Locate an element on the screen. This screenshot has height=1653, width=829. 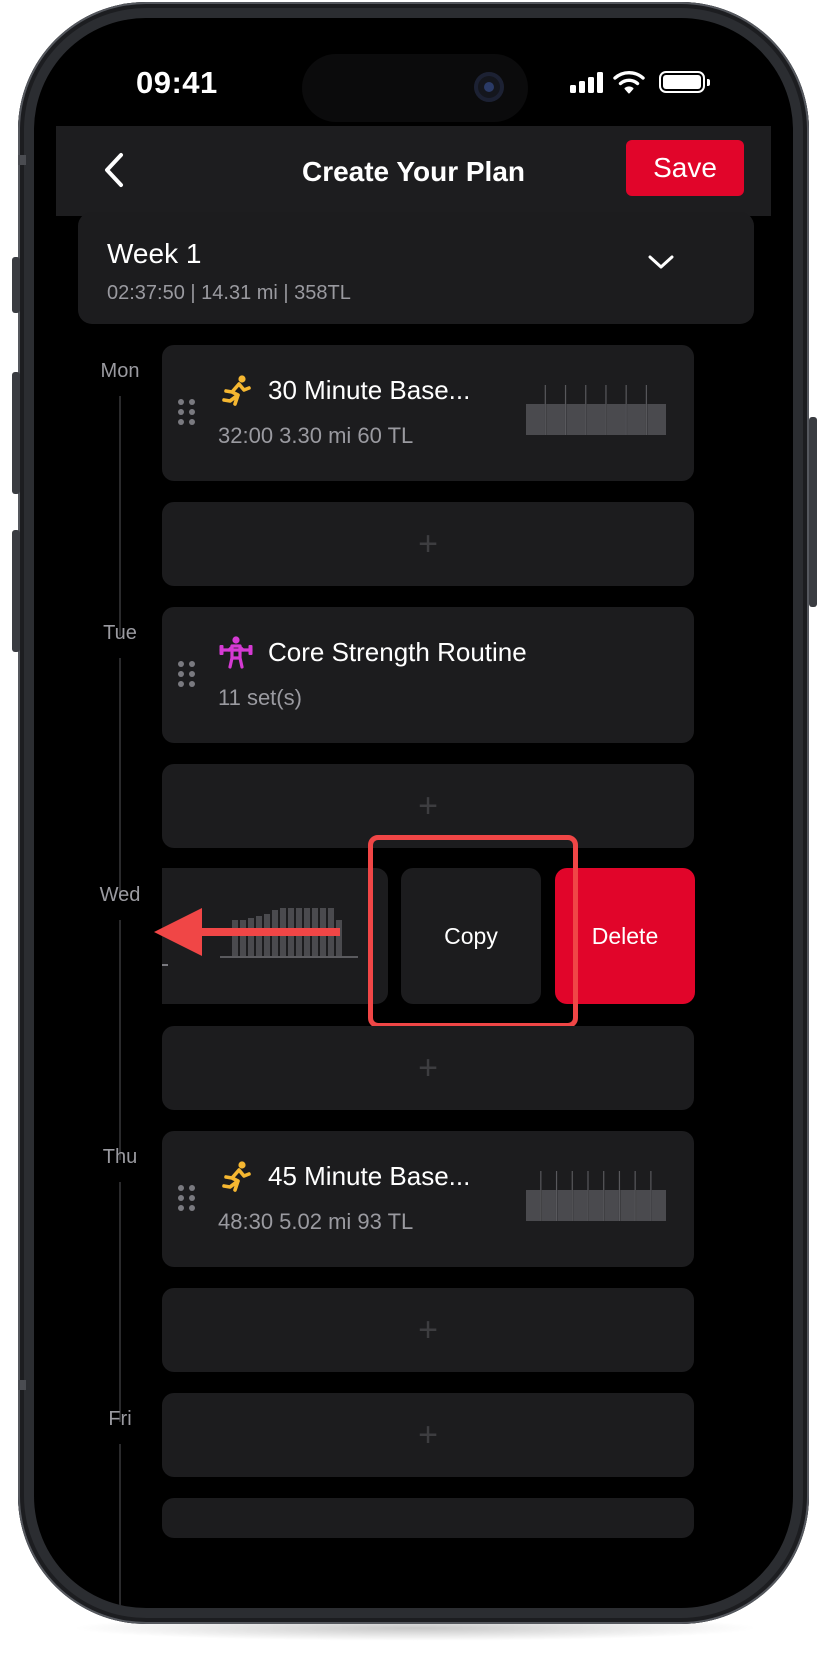
cellular-signal-icon is located at coordinates (586, 82).